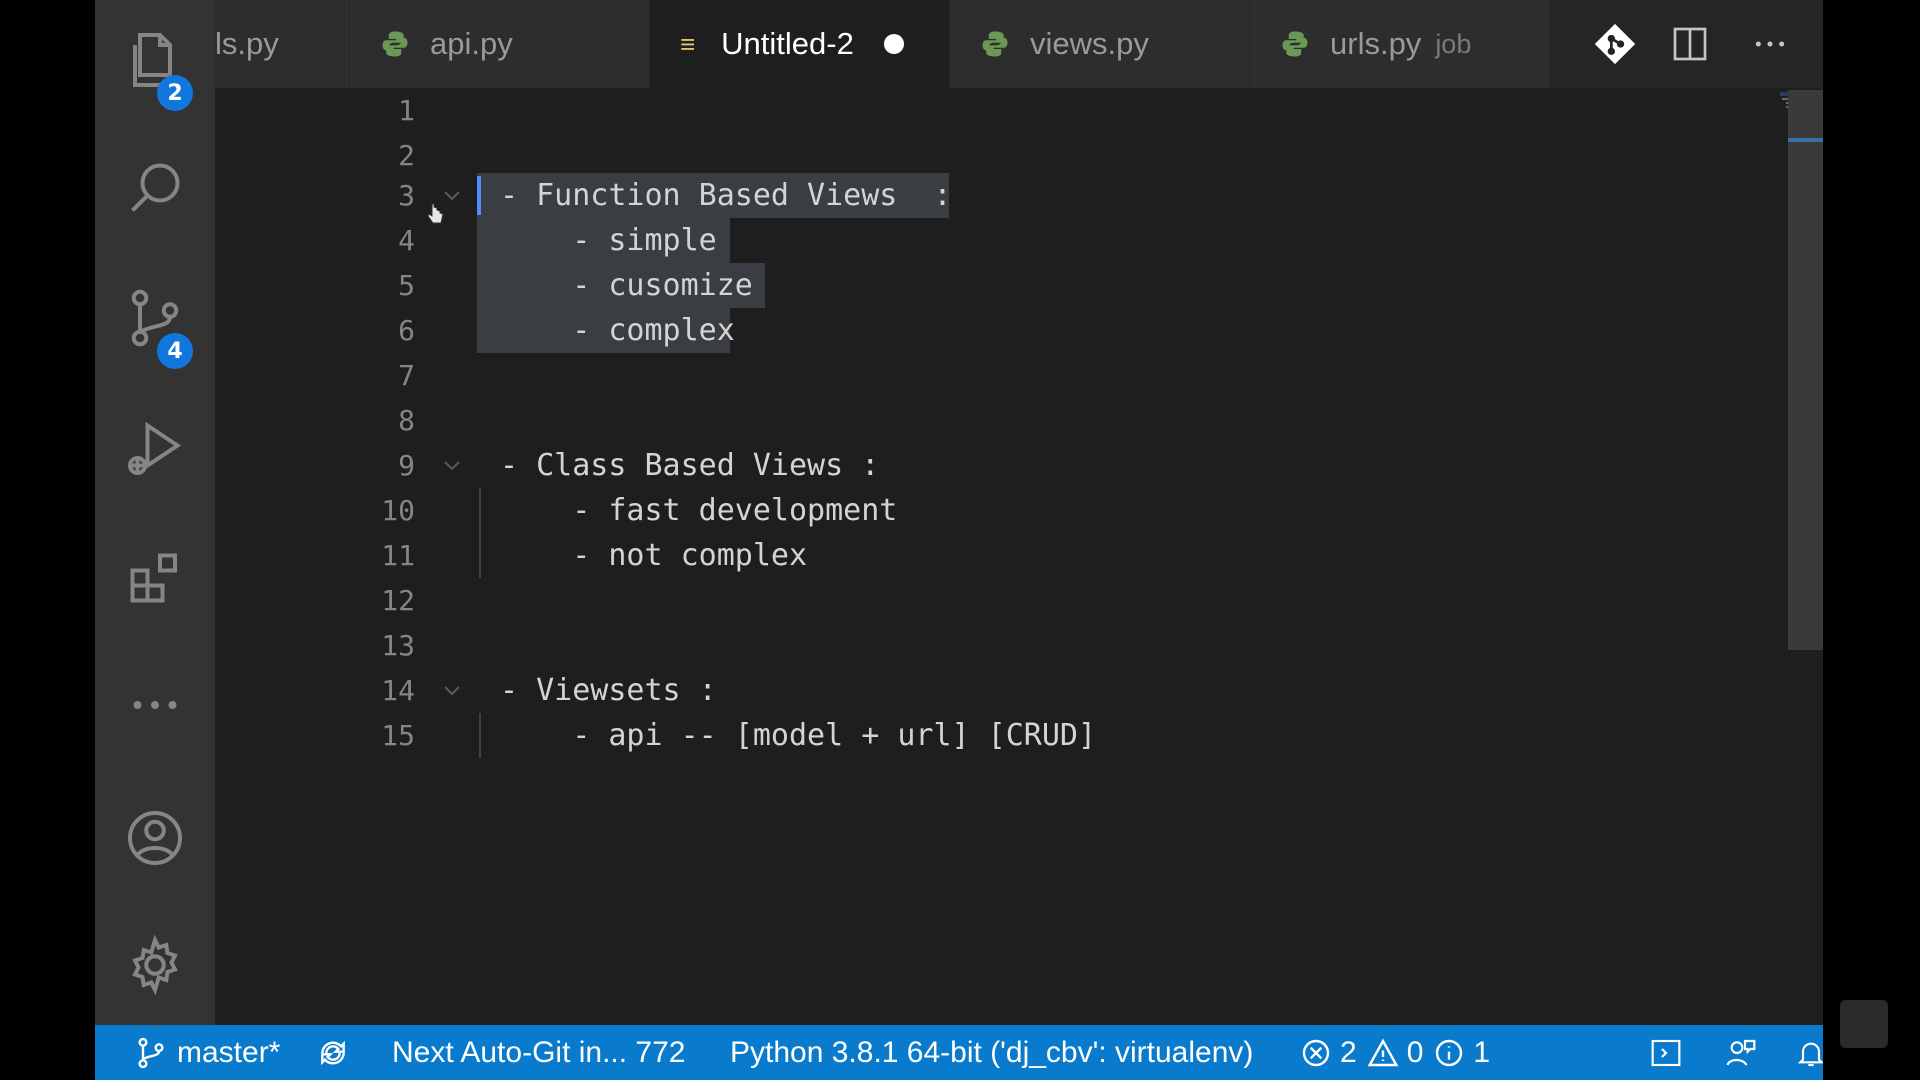 This screenshot has width=1920, height=1080. I want to click on mouse-pointer-icon, so click(435, 213).